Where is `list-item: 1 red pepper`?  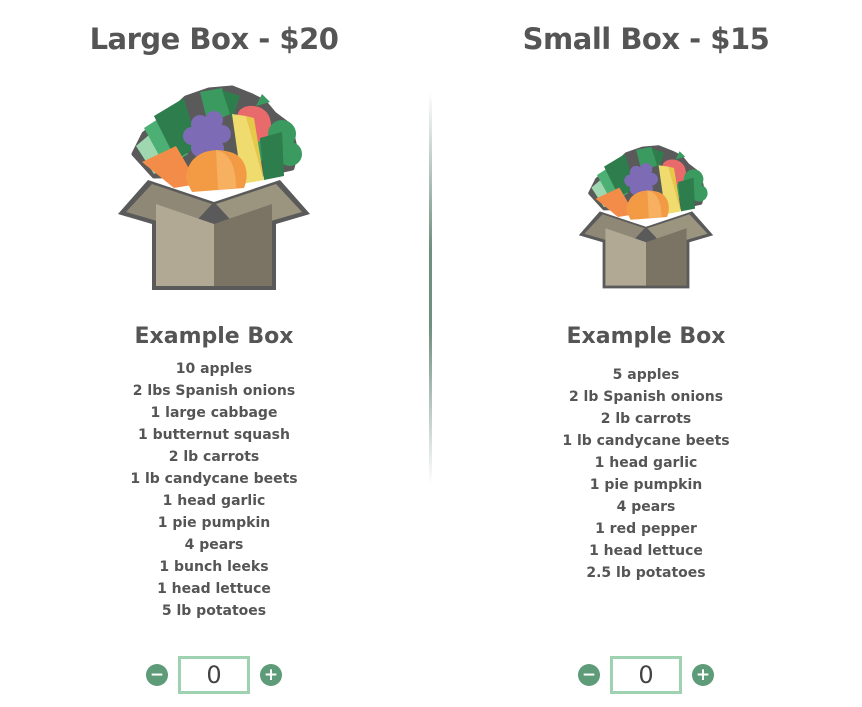
list-item: 1 red pepper is located at coordinates (646, 529).